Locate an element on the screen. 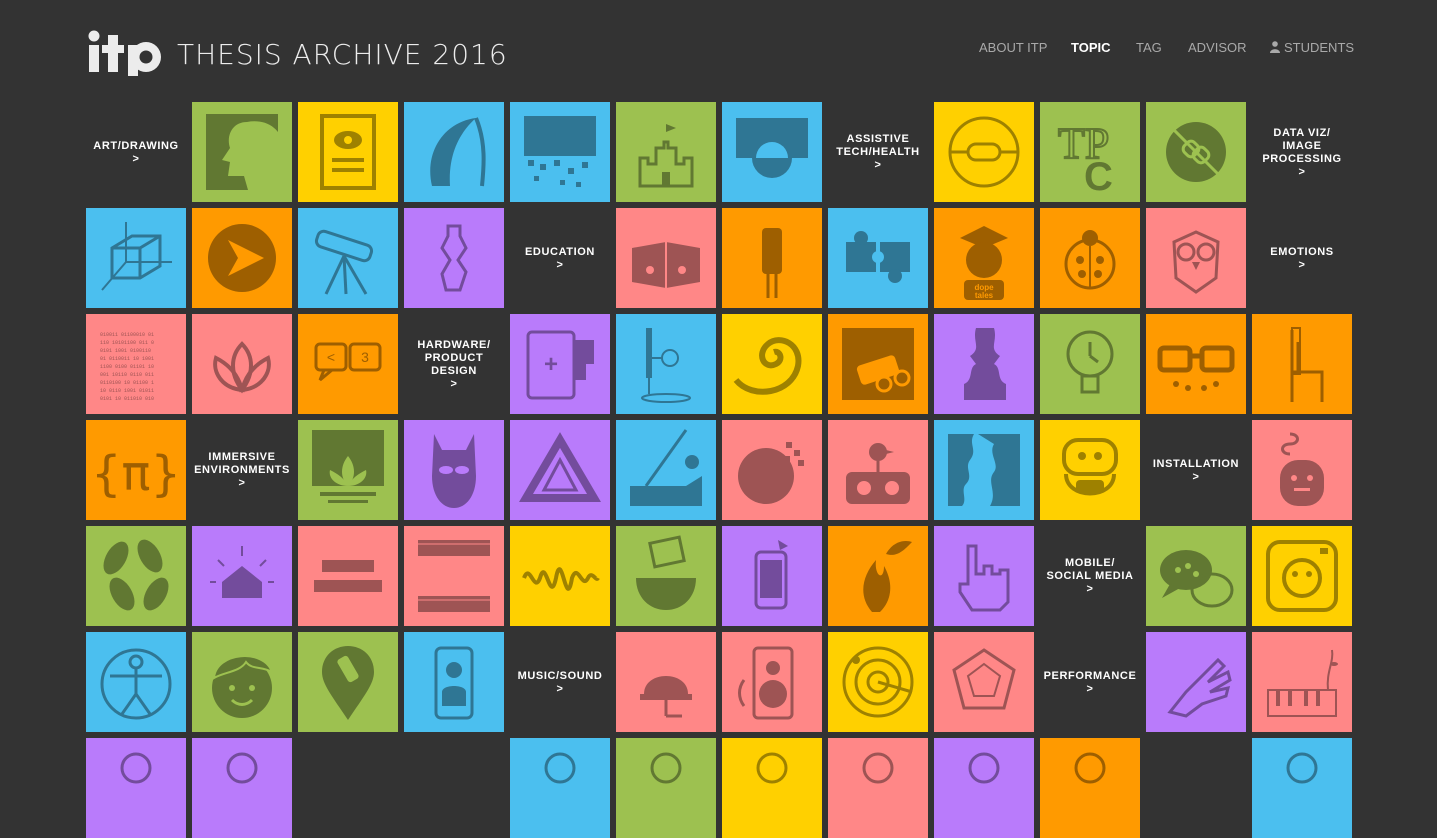 The height and width of the screenshot is (838, 1437). topic-link-performance: PERFORMANCE > is located at coordinates (1090, 682).